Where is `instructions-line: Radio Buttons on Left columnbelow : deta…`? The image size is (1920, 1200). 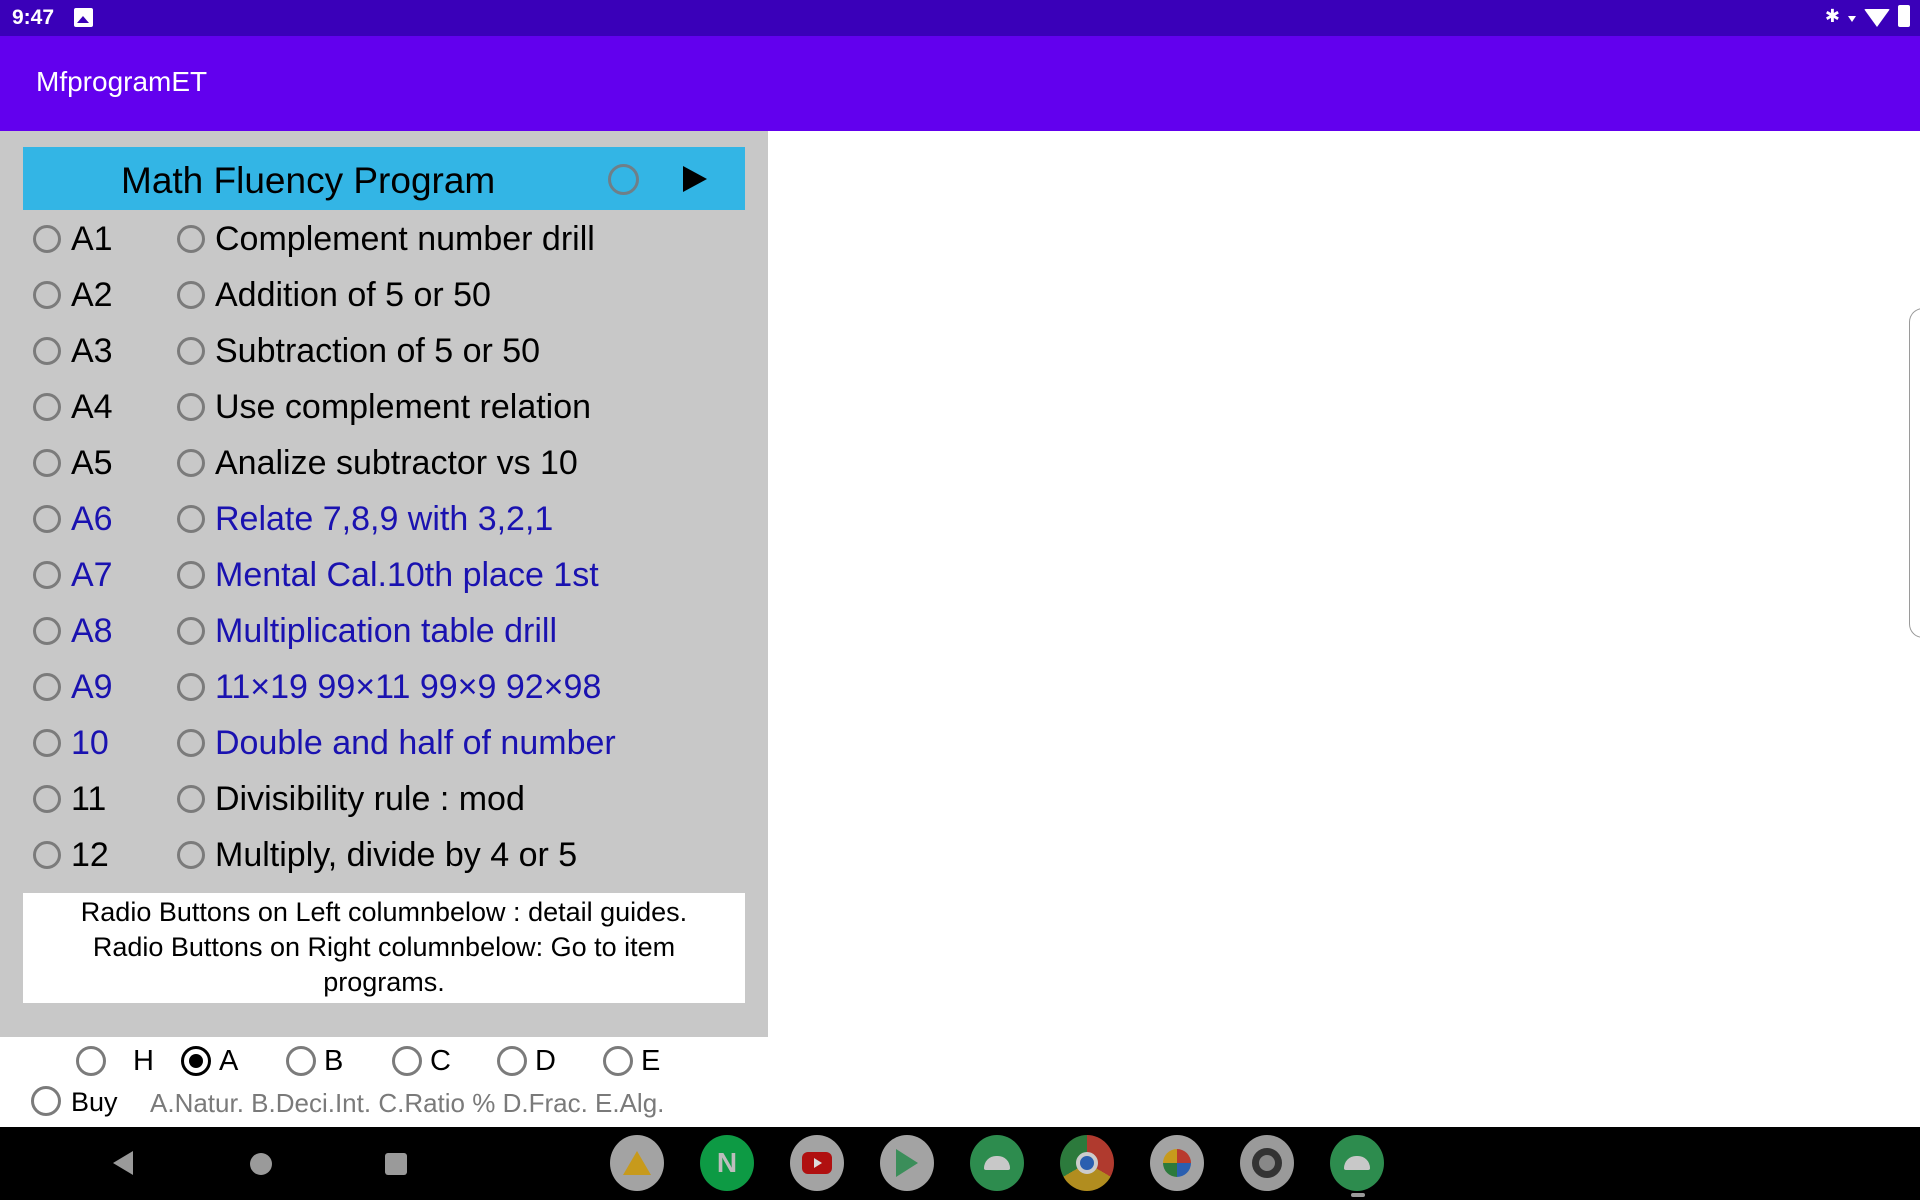
instructions-line: Radio Buttons on Left columnbelow : deta… is located at coordinates (384, 912).